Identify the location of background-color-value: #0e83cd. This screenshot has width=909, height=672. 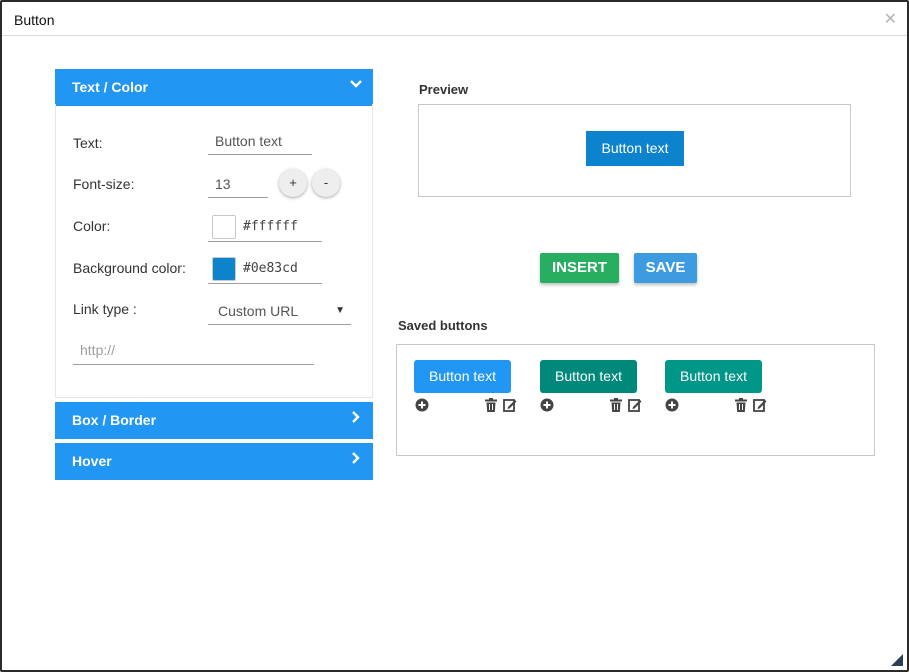
(270, 268).